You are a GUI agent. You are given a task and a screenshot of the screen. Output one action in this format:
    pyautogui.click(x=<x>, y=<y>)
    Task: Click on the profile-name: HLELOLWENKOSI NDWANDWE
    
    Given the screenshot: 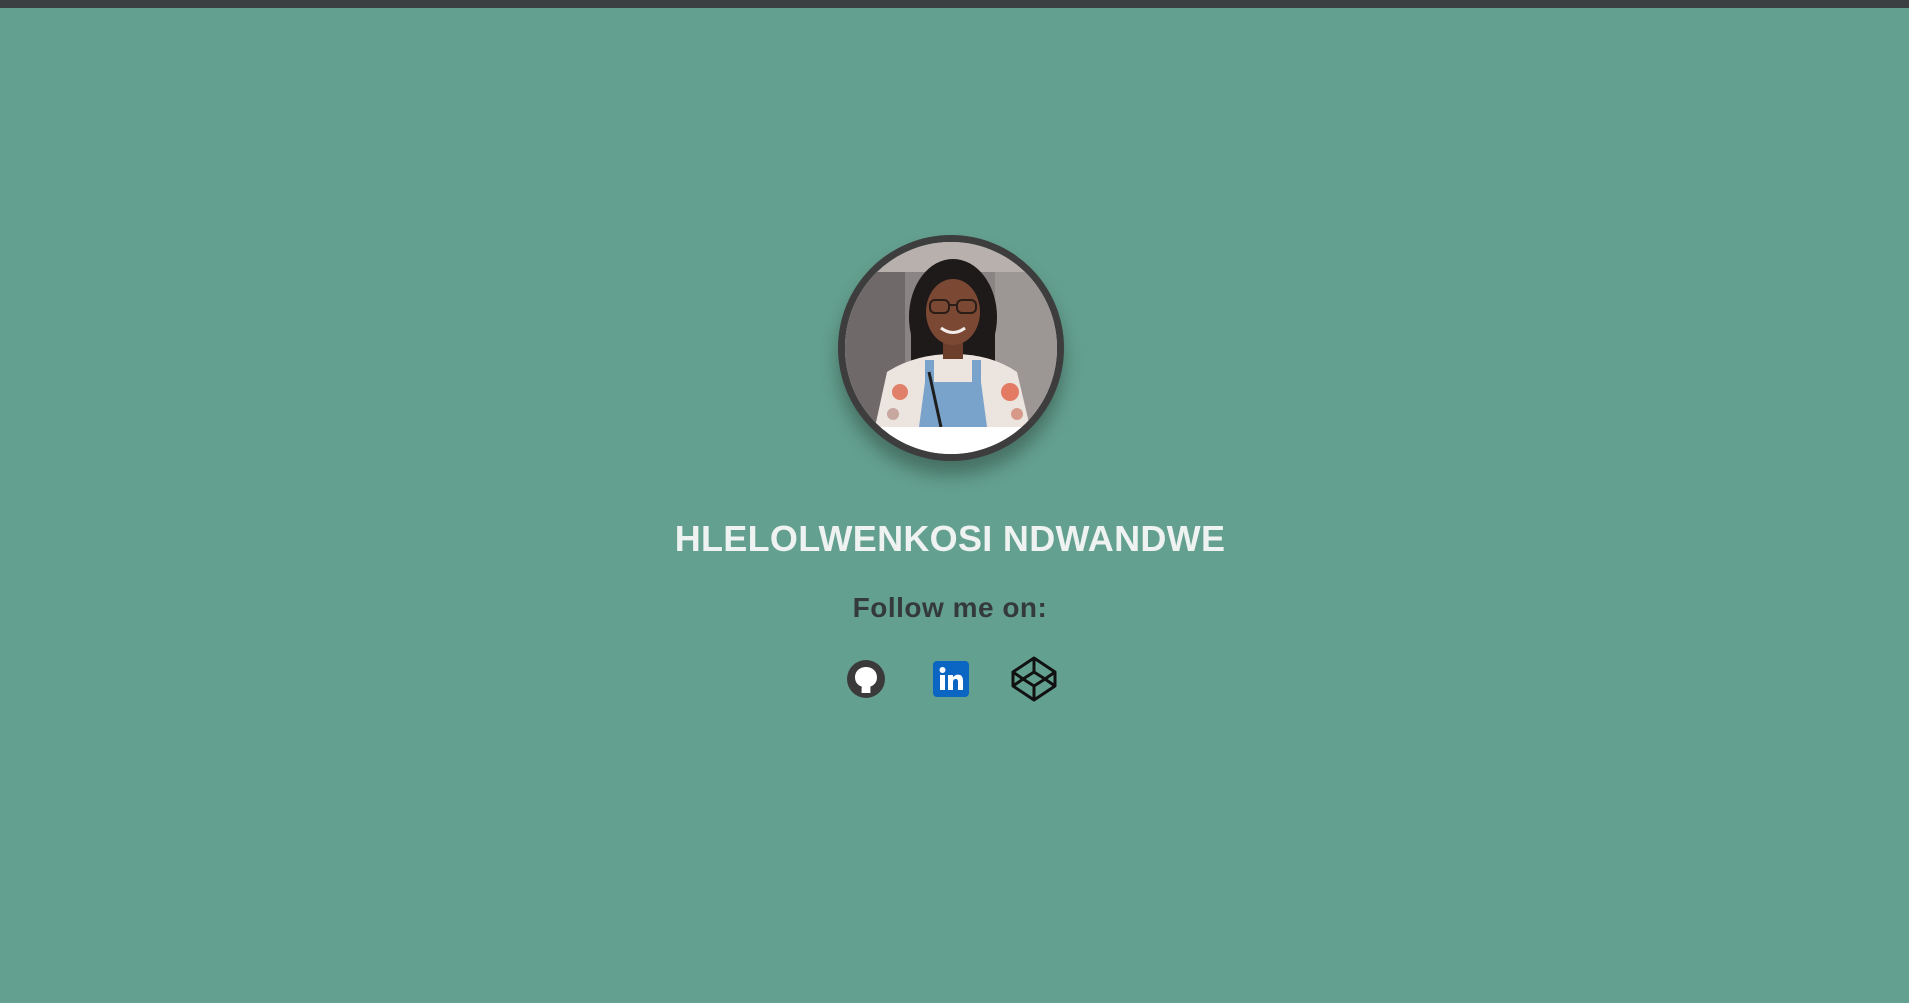 What is the action you would take?
    pyautogui.click(x=950, y=538)
    